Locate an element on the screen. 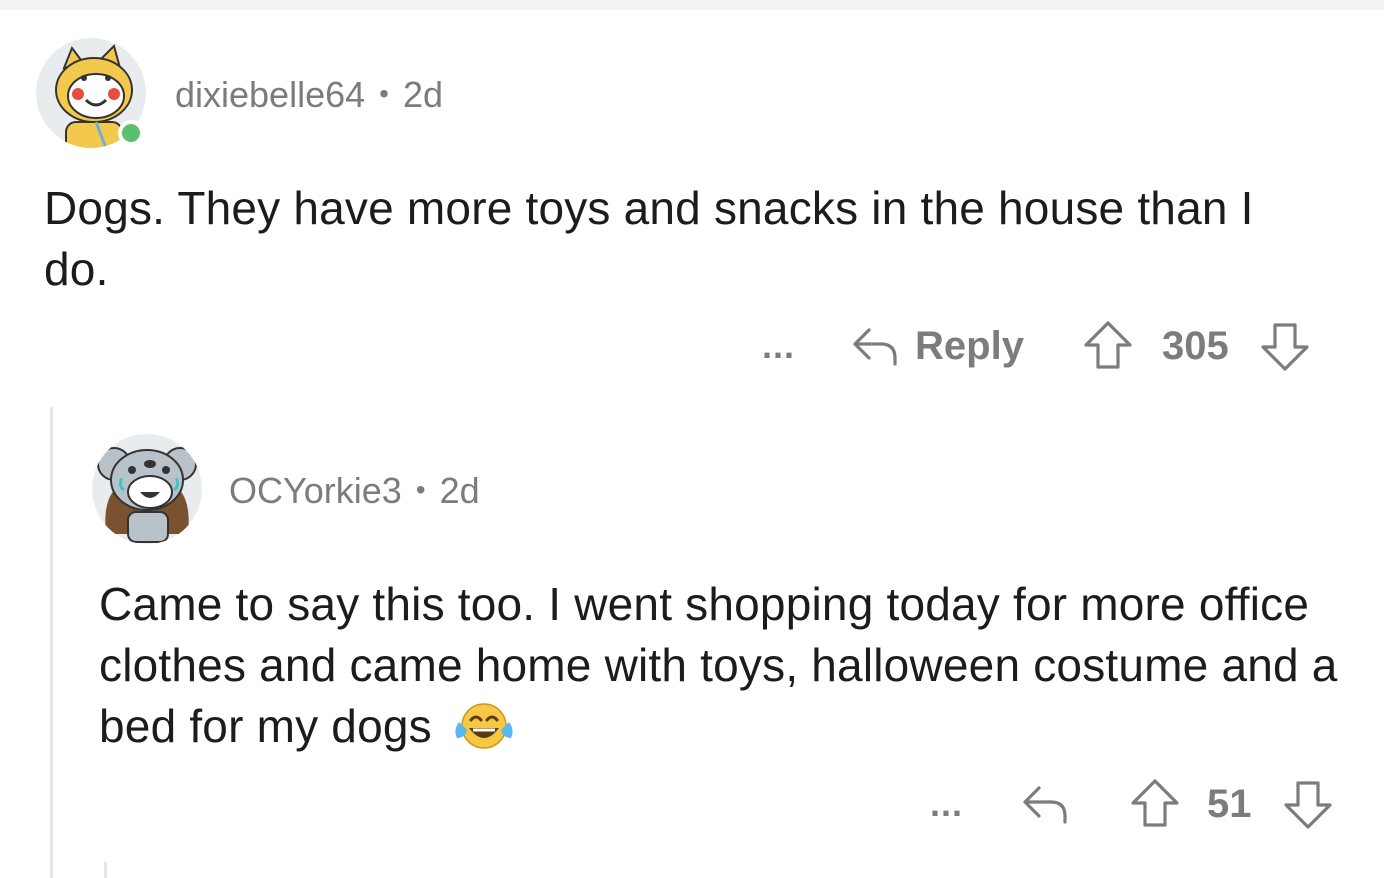 This screenshot has height=878, width=1384. comment-actions: ... Reply 305 is located at coordinates (1036, 346).